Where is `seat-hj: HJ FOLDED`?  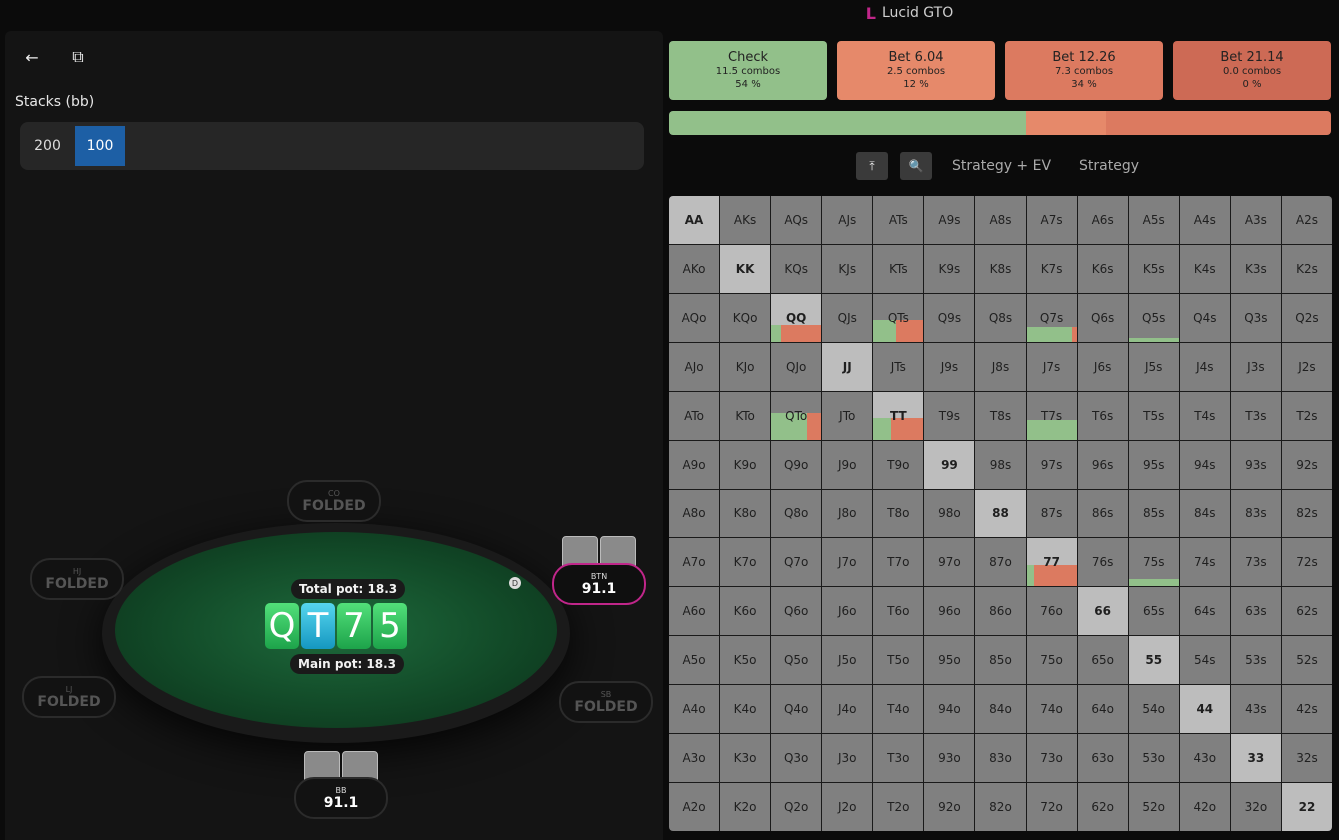 seat-hj: HJ FOLDED is located at coordinates (77, 579).